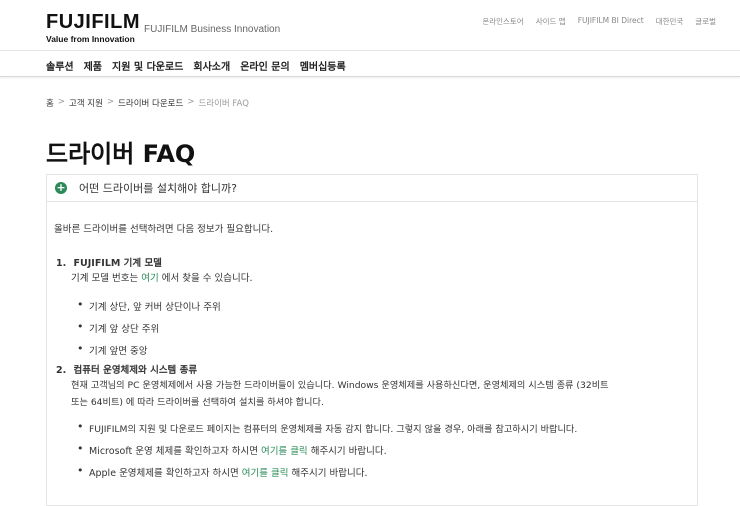  Describe the element at coordinates (135, 370) in the screenshot. I see `step-2-title: 컴퓨터 운영체제와 시스템 종류` at that location.